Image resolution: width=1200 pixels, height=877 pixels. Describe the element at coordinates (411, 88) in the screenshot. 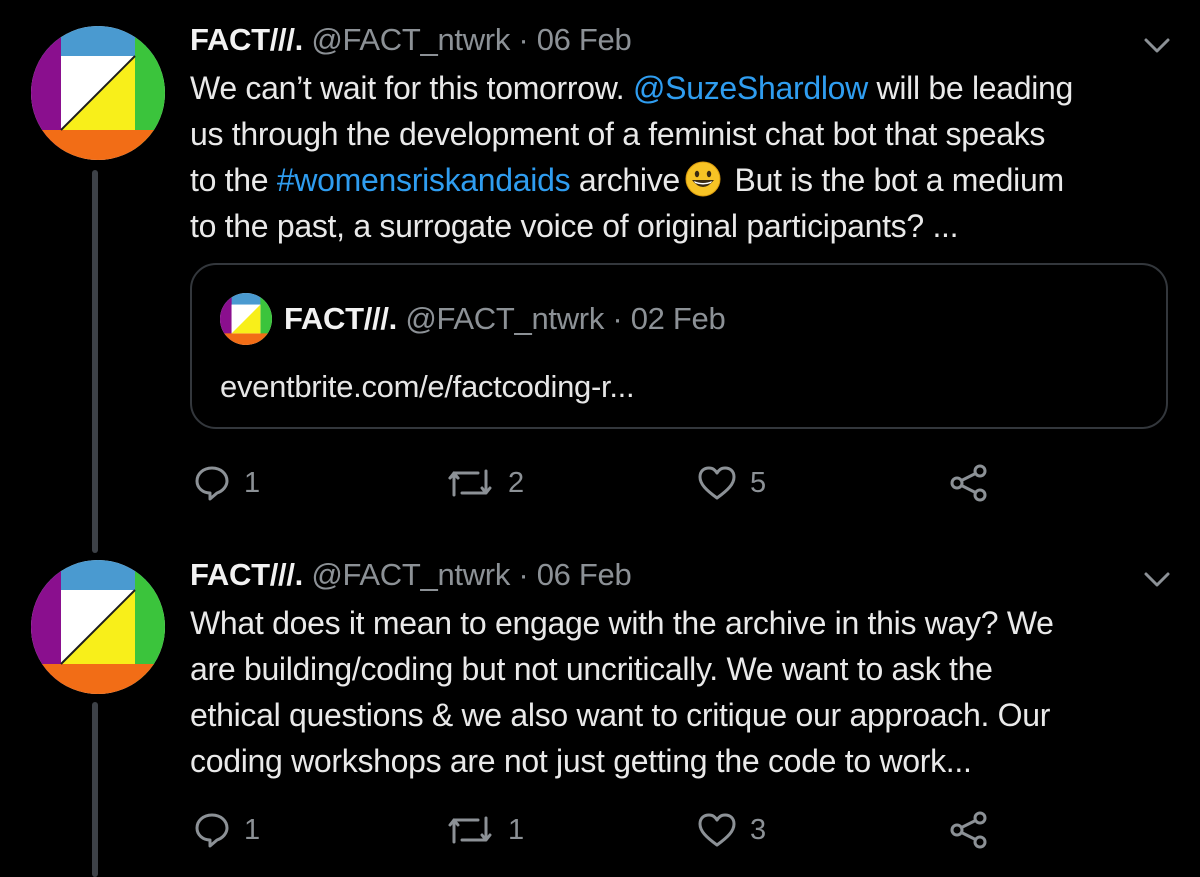

I see `text-segment: We can’t wait for this tomorrow.` at that location.